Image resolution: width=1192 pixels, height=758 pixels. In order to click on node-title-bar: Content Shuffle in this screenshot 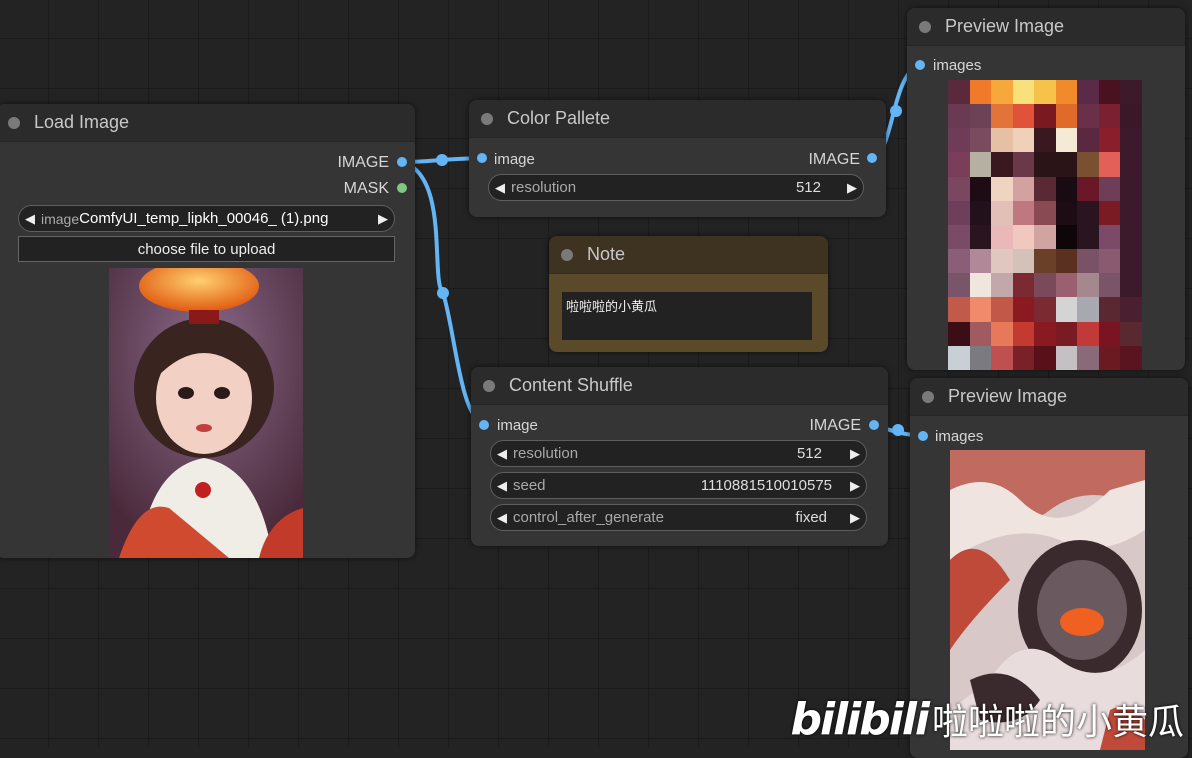, I will do `click(679, 386)`.